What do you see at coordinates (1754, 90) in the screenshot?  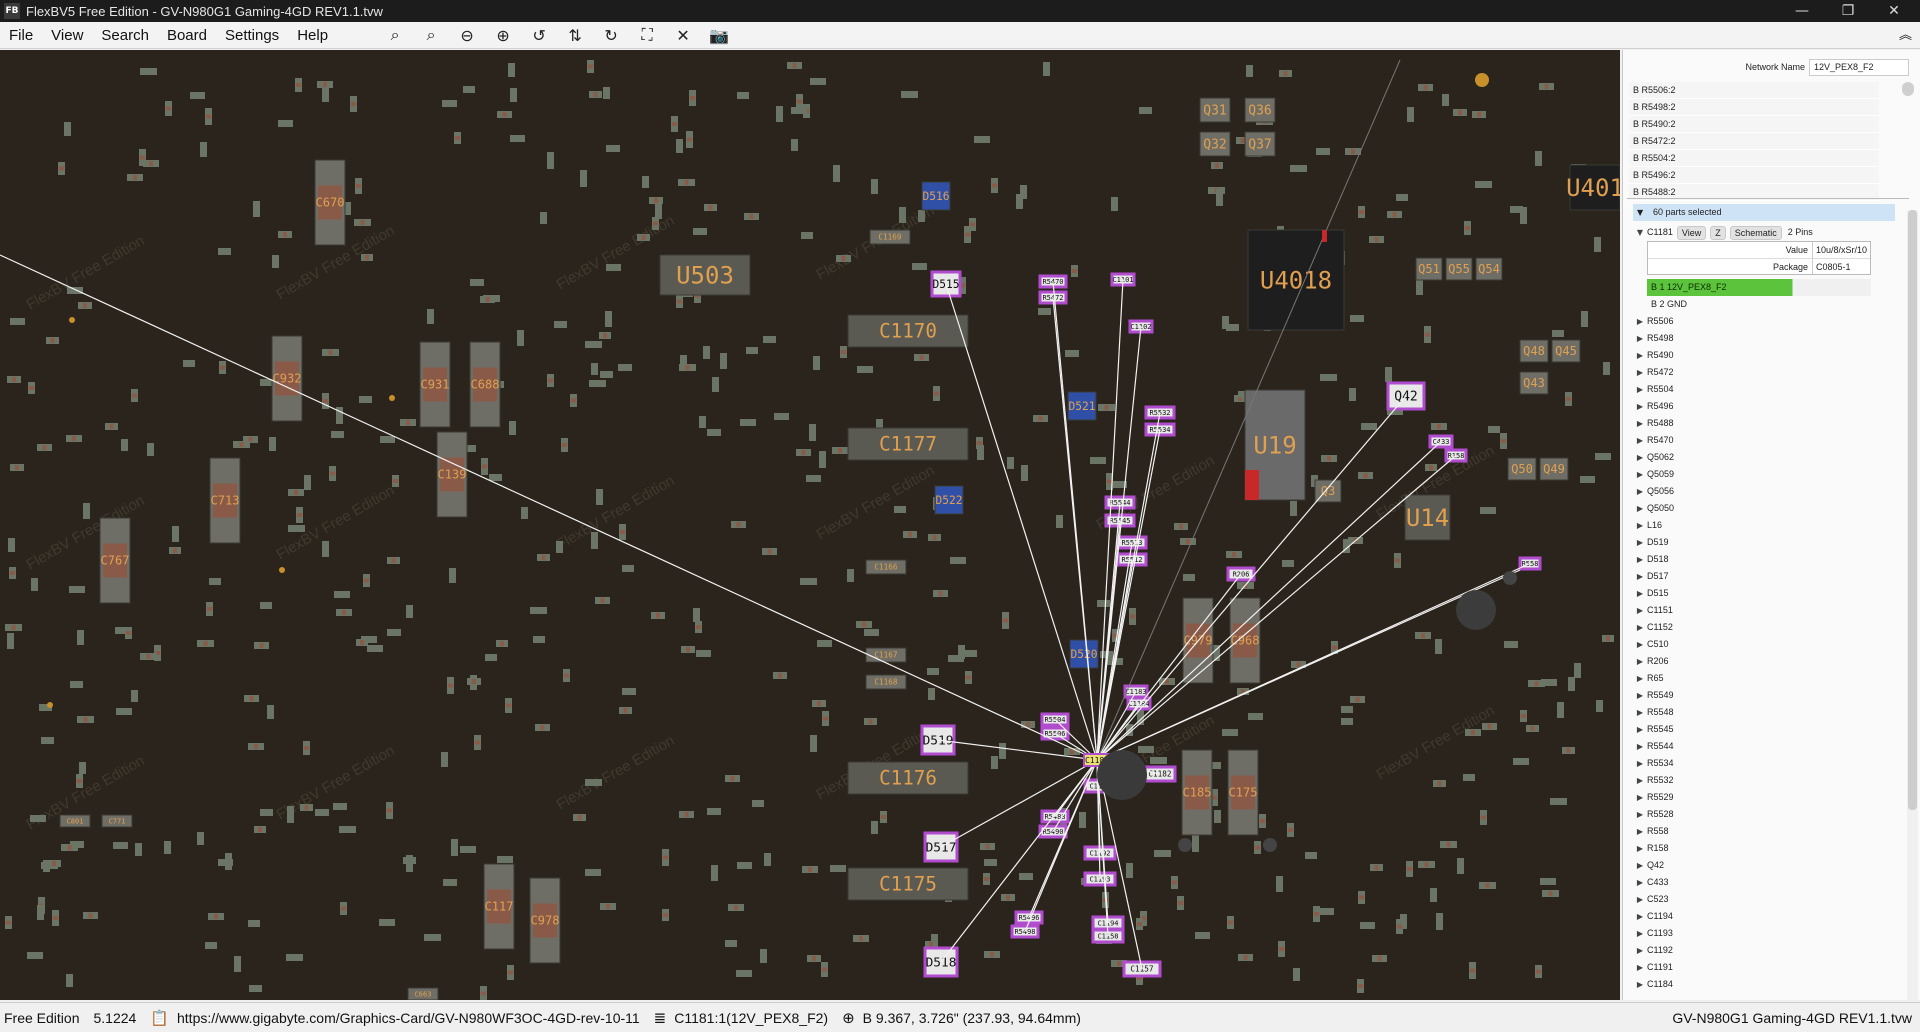 I see `net-pin-row: B R5506:2` at bounding box center [1754, 90].